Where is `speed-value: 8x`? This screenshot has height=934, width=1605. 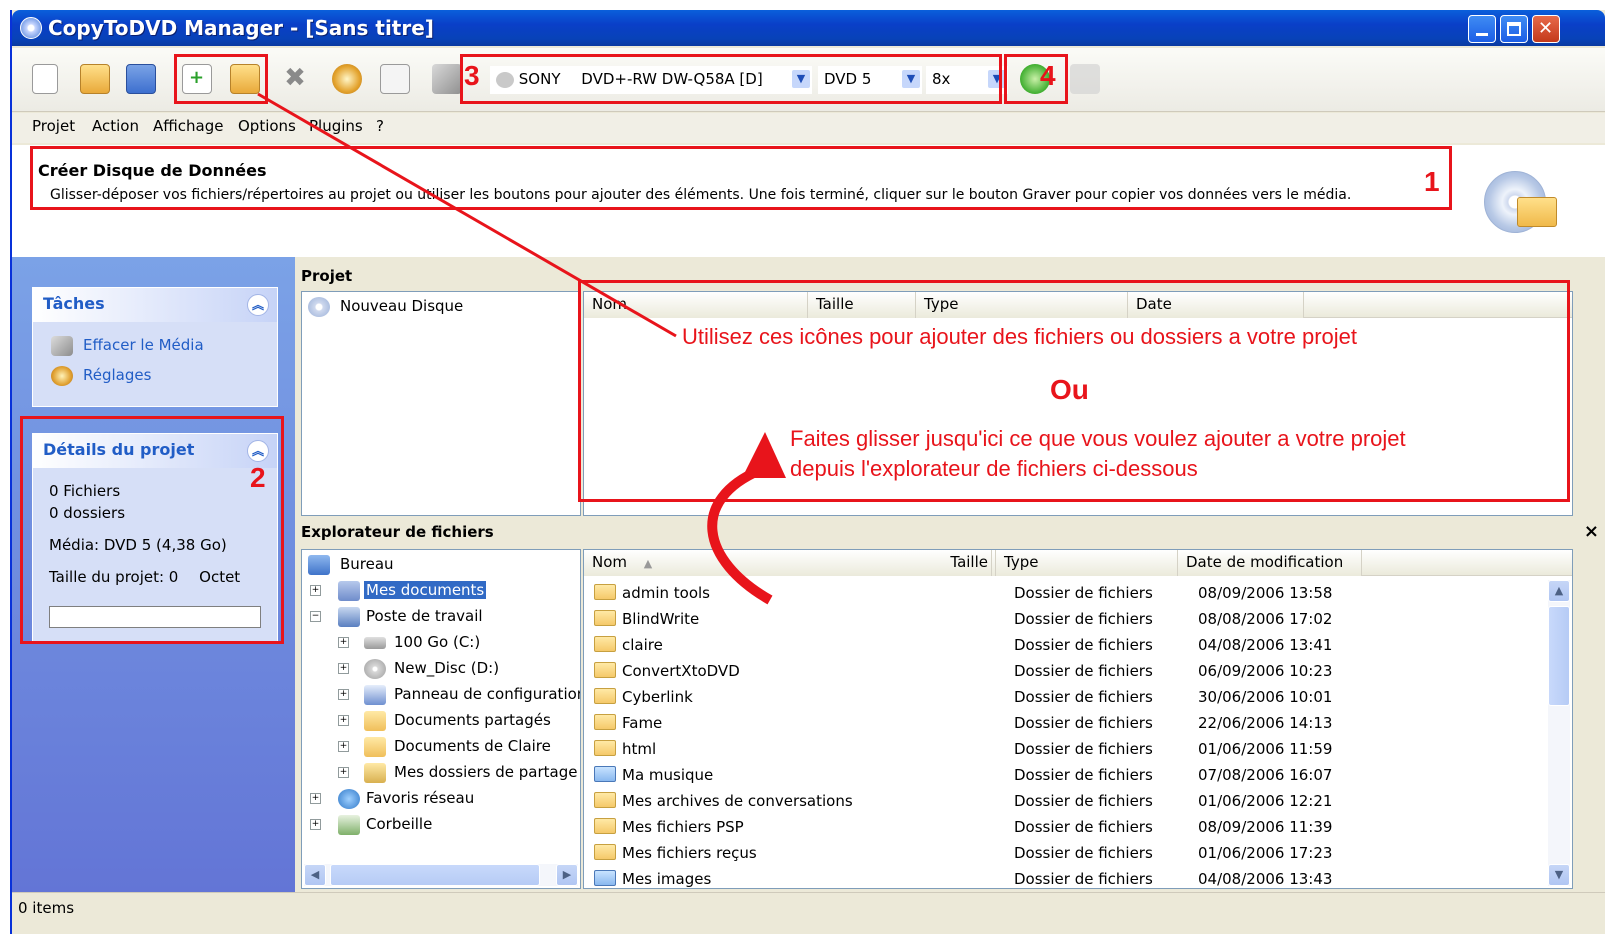 speed-value: 8x is located at coordinates (941, 79).